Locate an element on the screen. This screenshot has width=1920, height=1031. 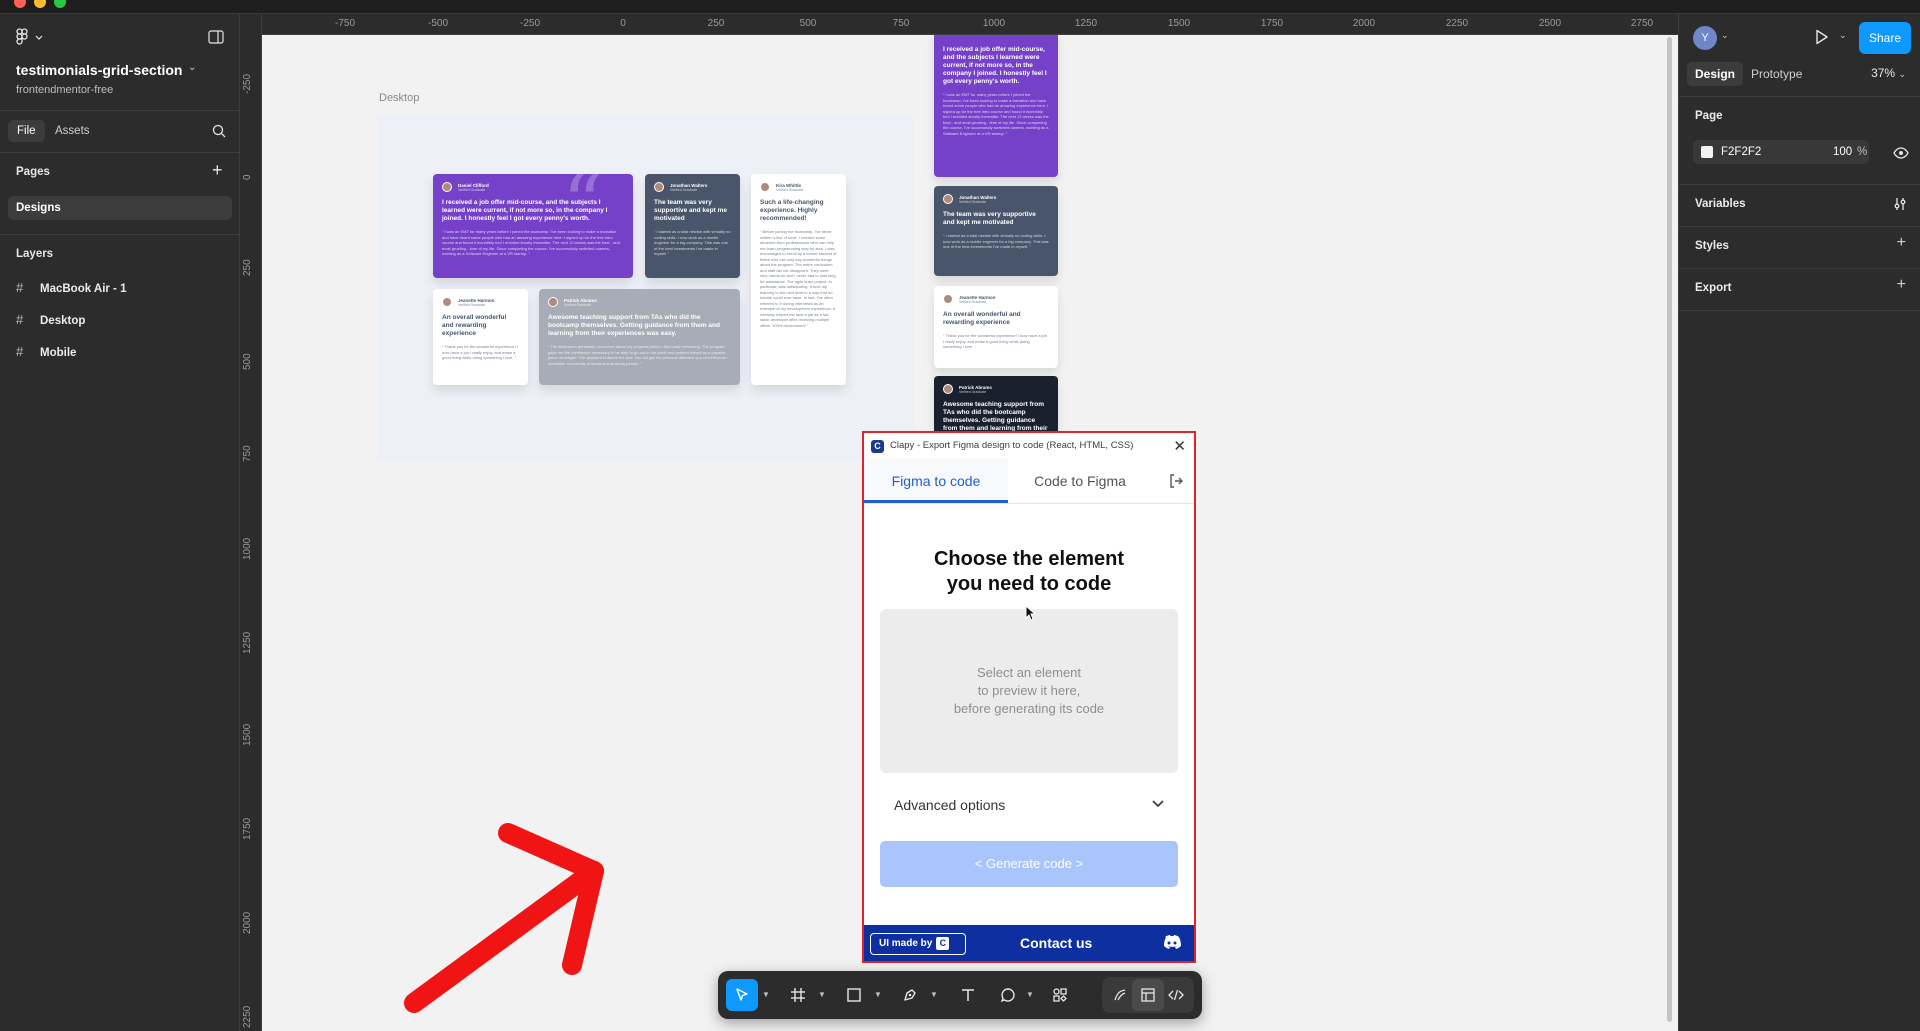
text-tool-button is located at coordinates (968, 995).